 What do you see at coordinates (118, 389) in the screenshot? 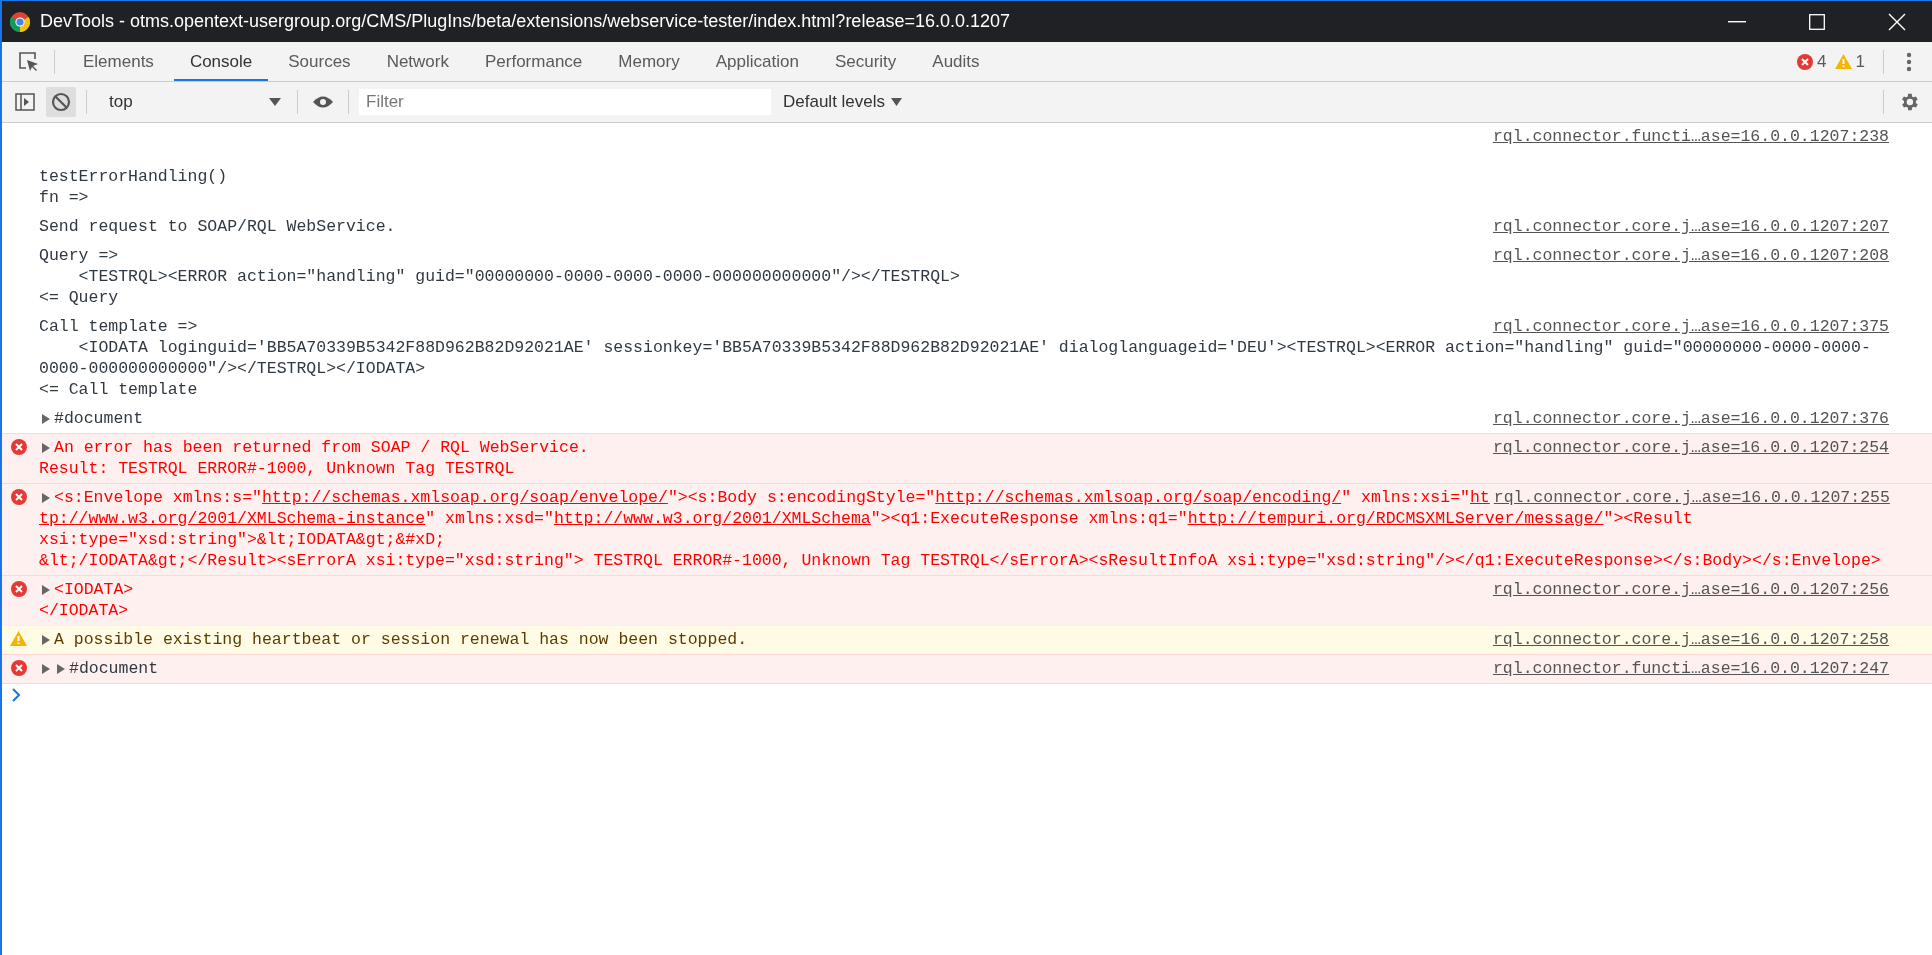
I see `console-line: <= Call template` at bounding box center [118, 389].